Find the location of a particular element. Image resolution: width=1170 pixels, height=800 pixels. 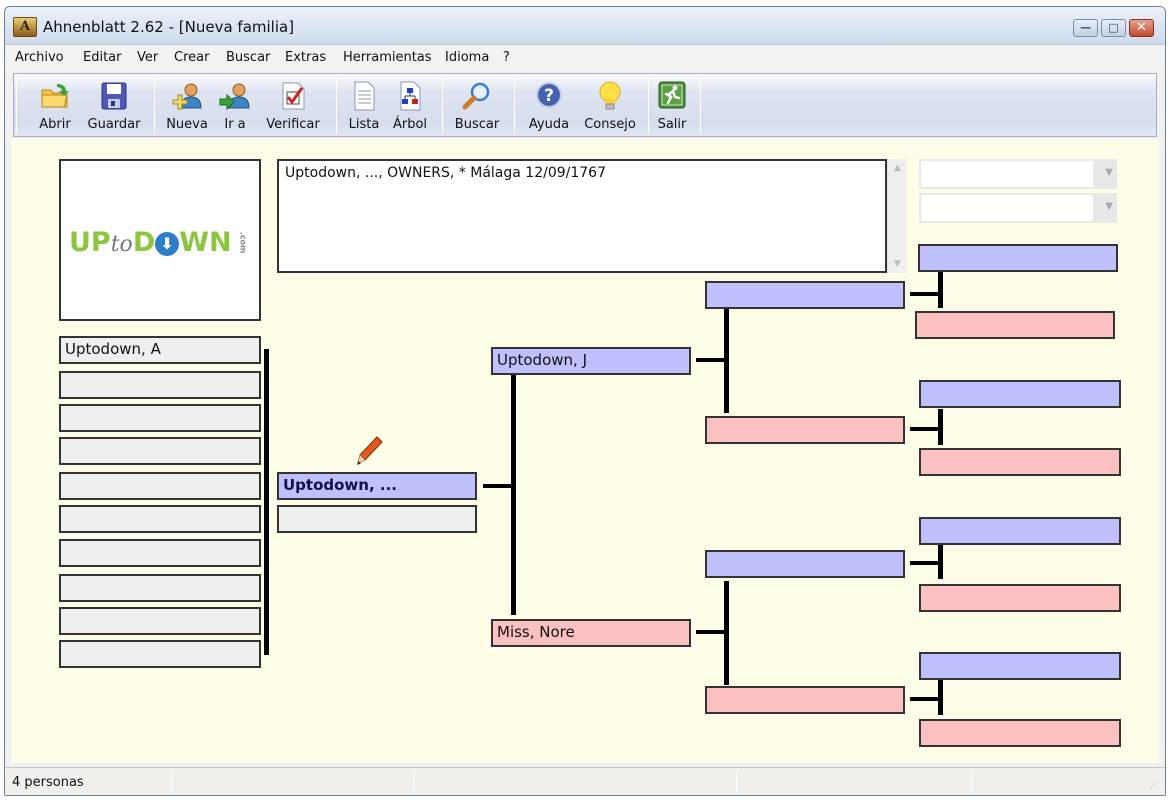

menu-ver: Ver is located at coordinates (147, 57).